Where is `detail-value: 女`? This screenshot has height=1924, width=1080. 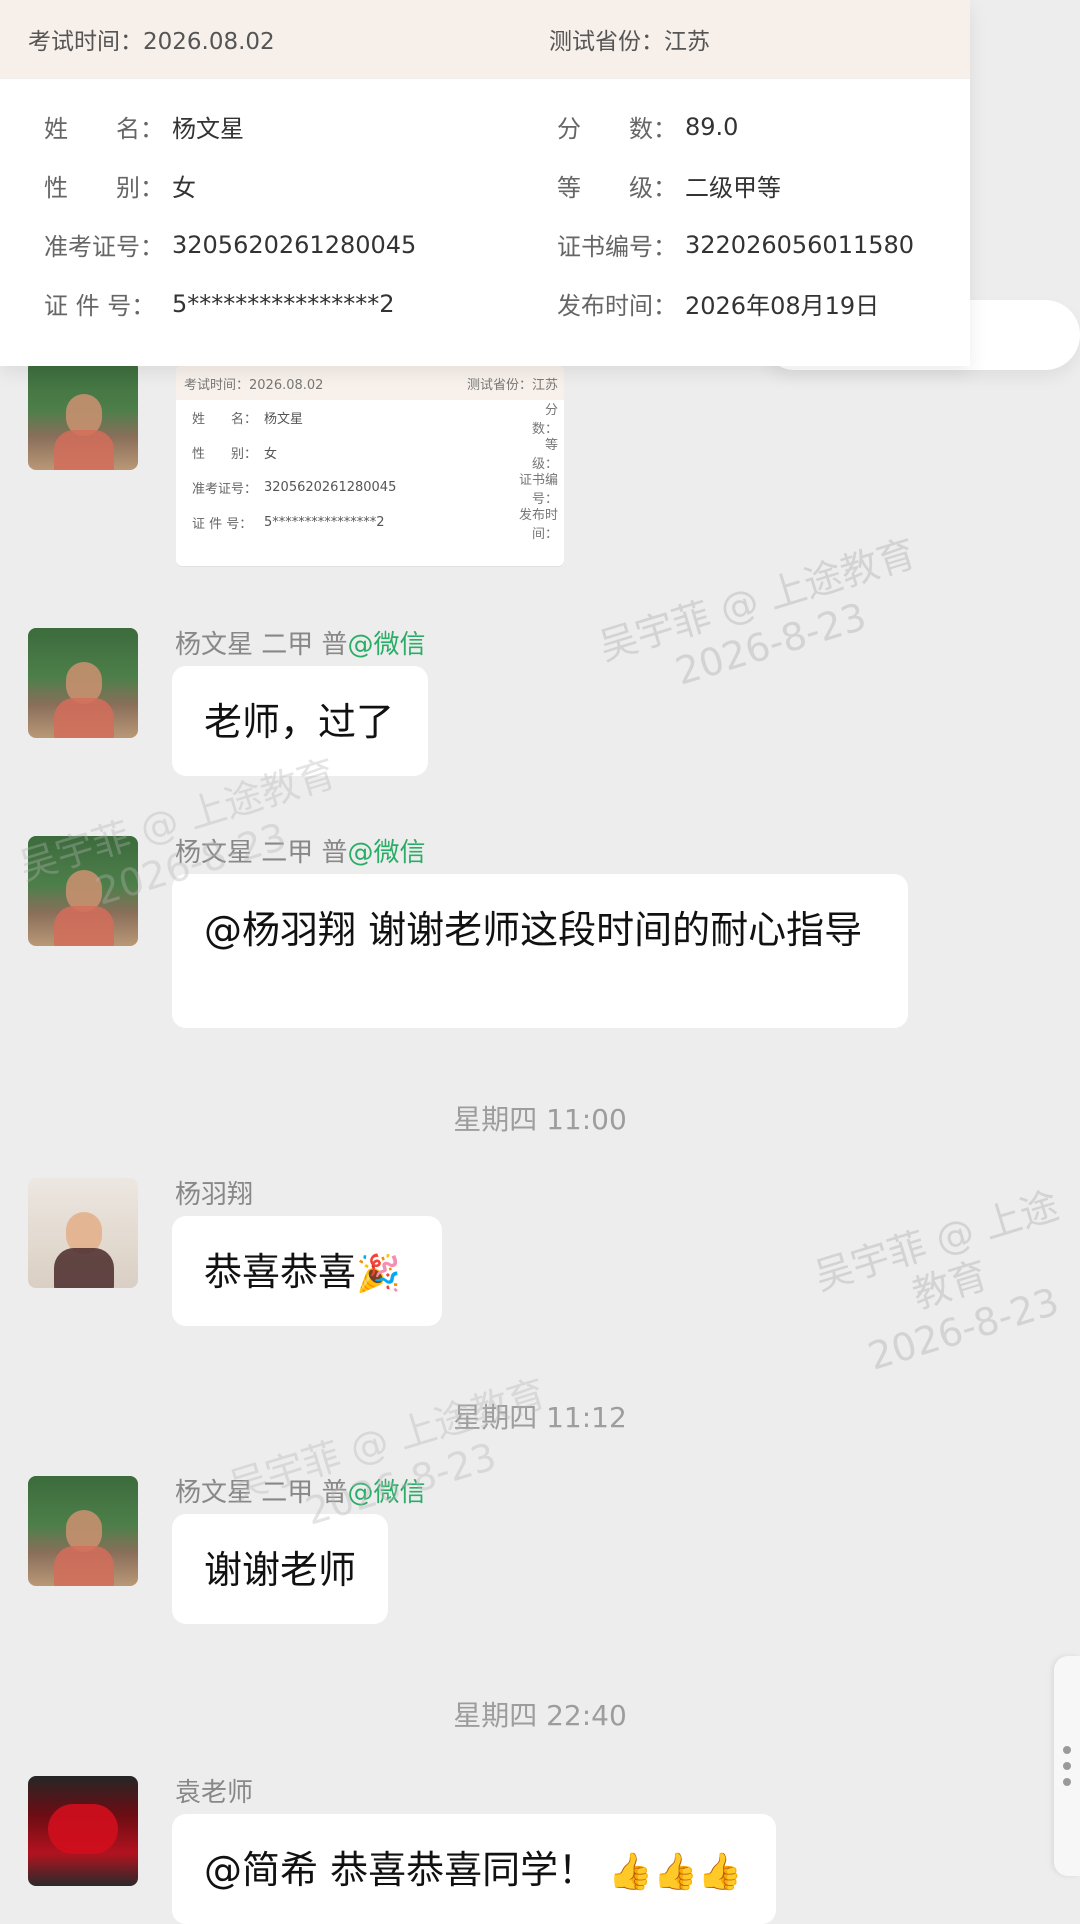
detail-value: 女 is located at coordinates (184, 188).